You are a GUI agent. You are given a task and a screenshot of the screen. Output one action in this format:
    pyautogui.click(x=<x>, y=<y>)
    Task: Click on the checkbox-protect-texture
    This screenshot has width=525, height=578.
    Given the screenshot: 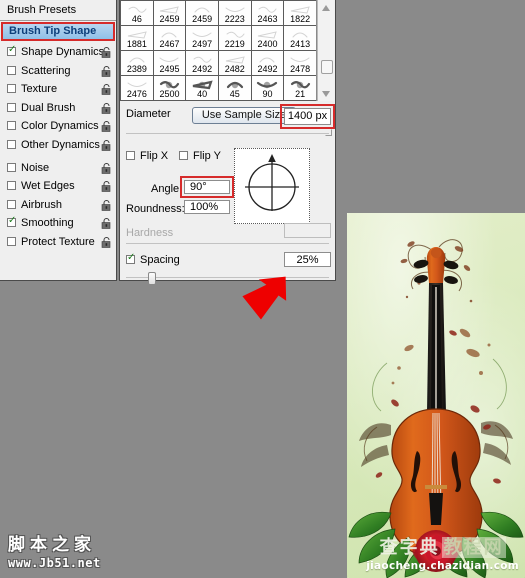 What is the action you would take?
    pyautogui.click(x=11, y=241)
    